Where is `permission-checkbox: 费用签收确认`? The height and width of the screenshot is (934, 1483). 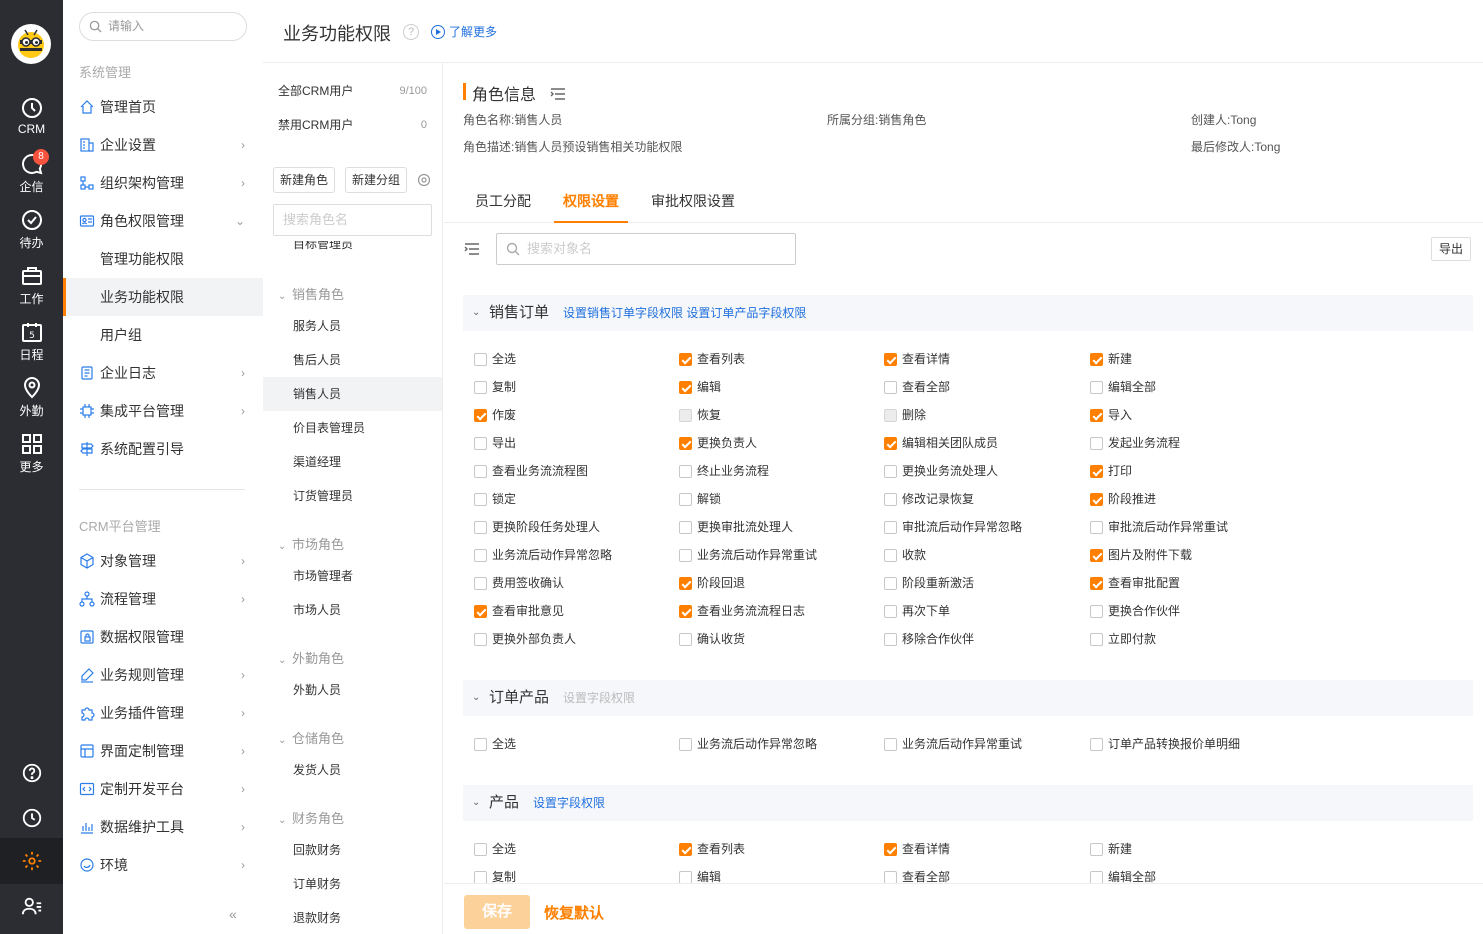
permission-checkbox: 费用签收确认 is located at coordinates (519, 584).